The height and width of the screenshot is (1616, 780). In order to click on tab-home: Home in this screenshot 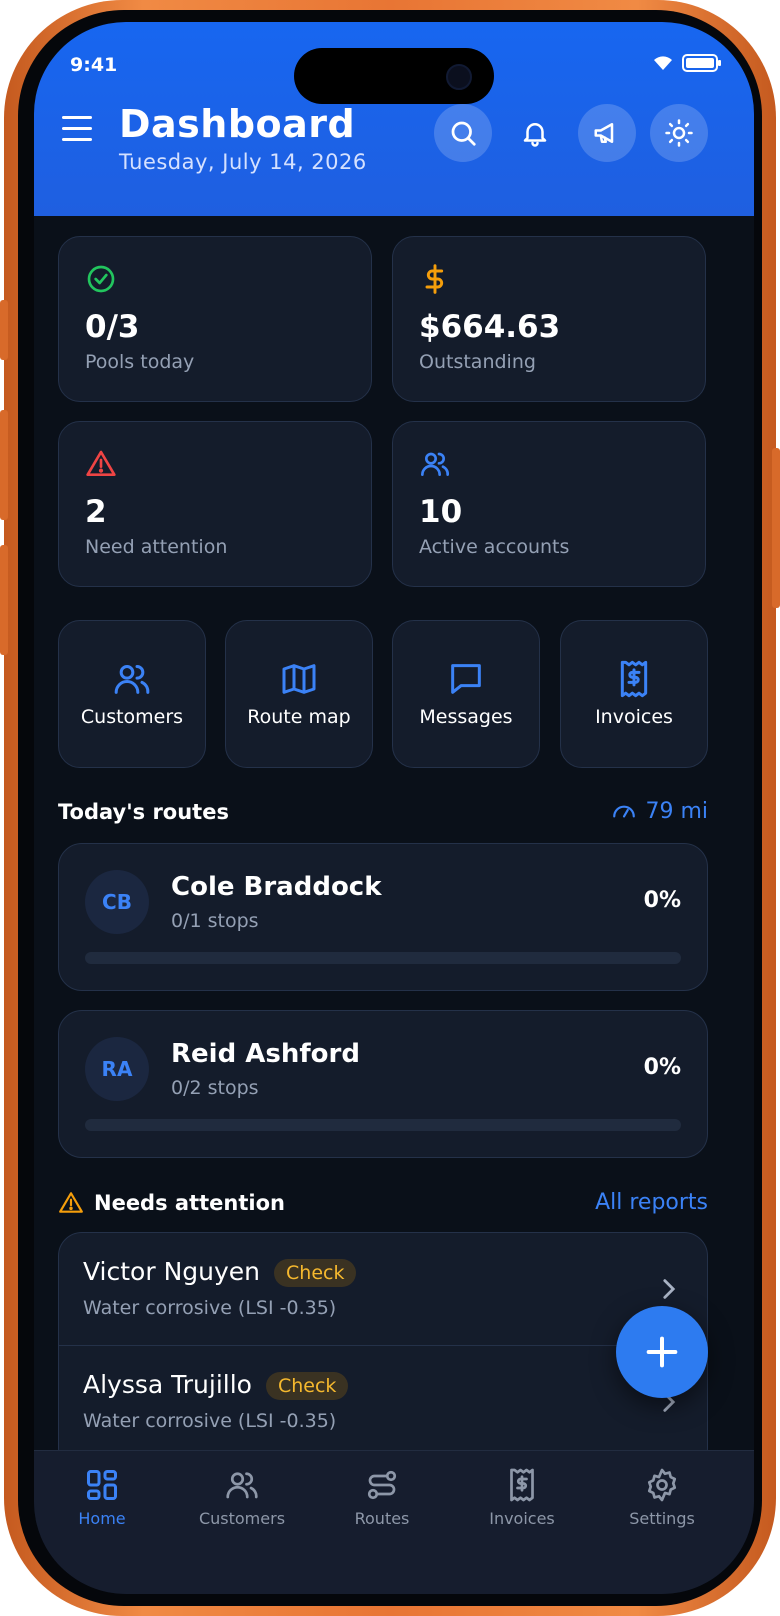, I will do `click(103, 1497)`.